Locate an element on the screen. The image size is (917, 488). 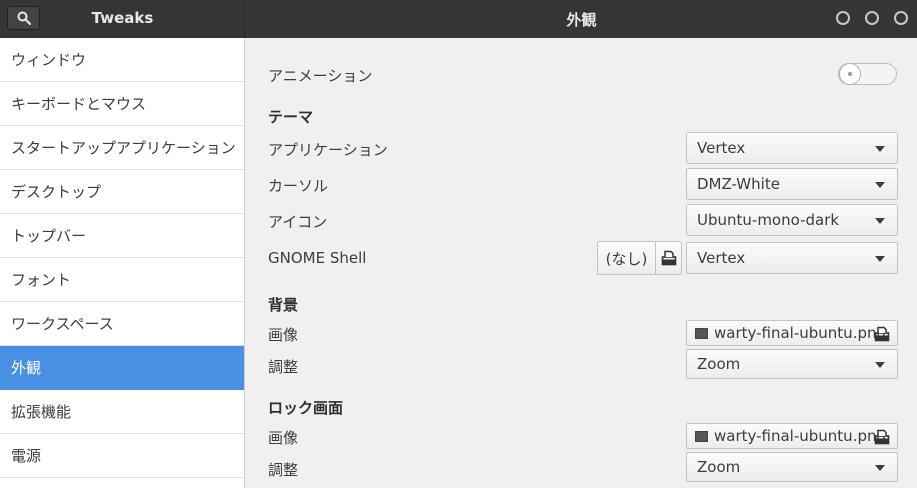
sidebar-item-label: トップバー is located at coordinates (49, 236).